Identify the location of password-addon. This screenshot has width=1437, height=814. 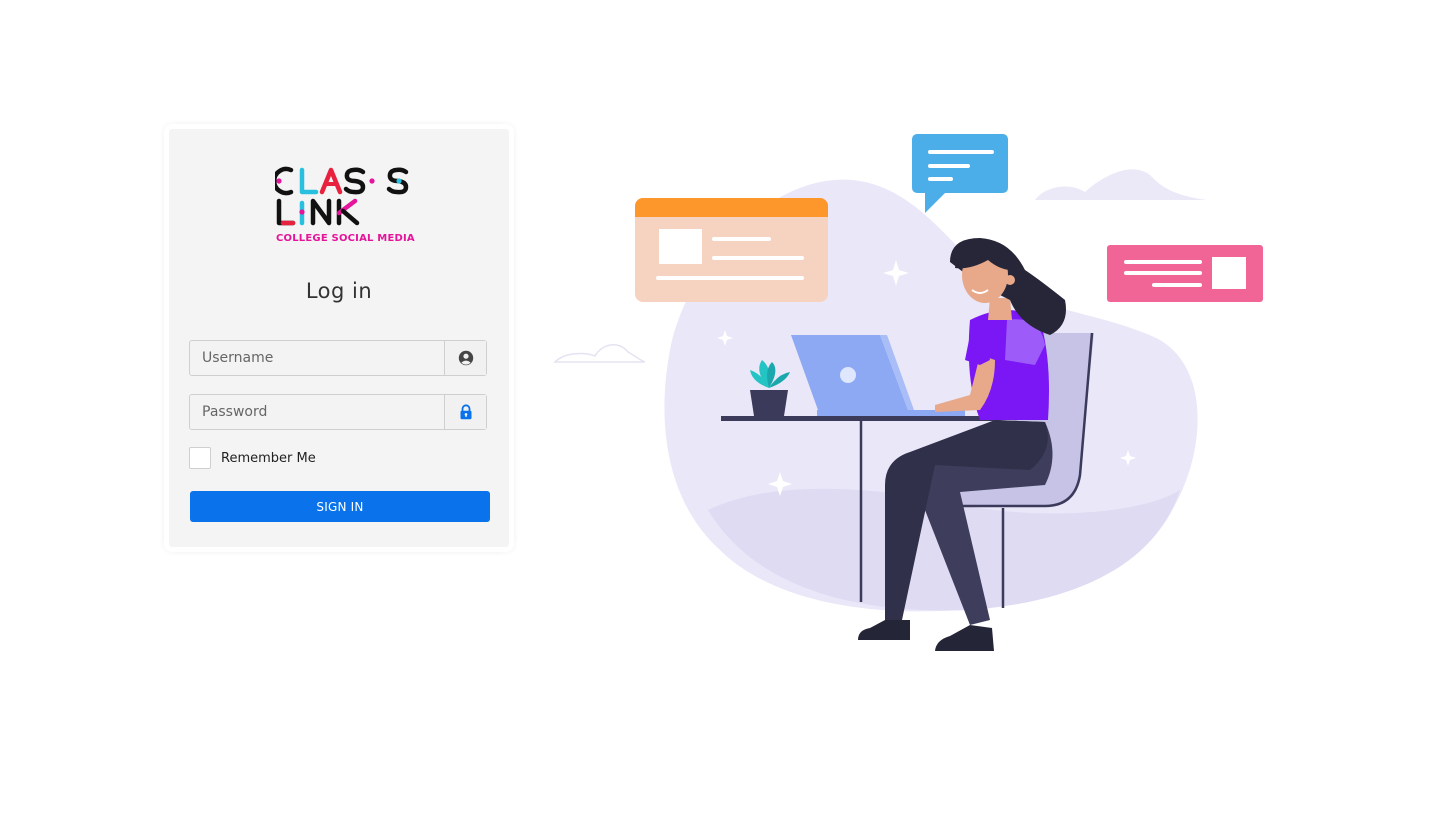
(465, 412).